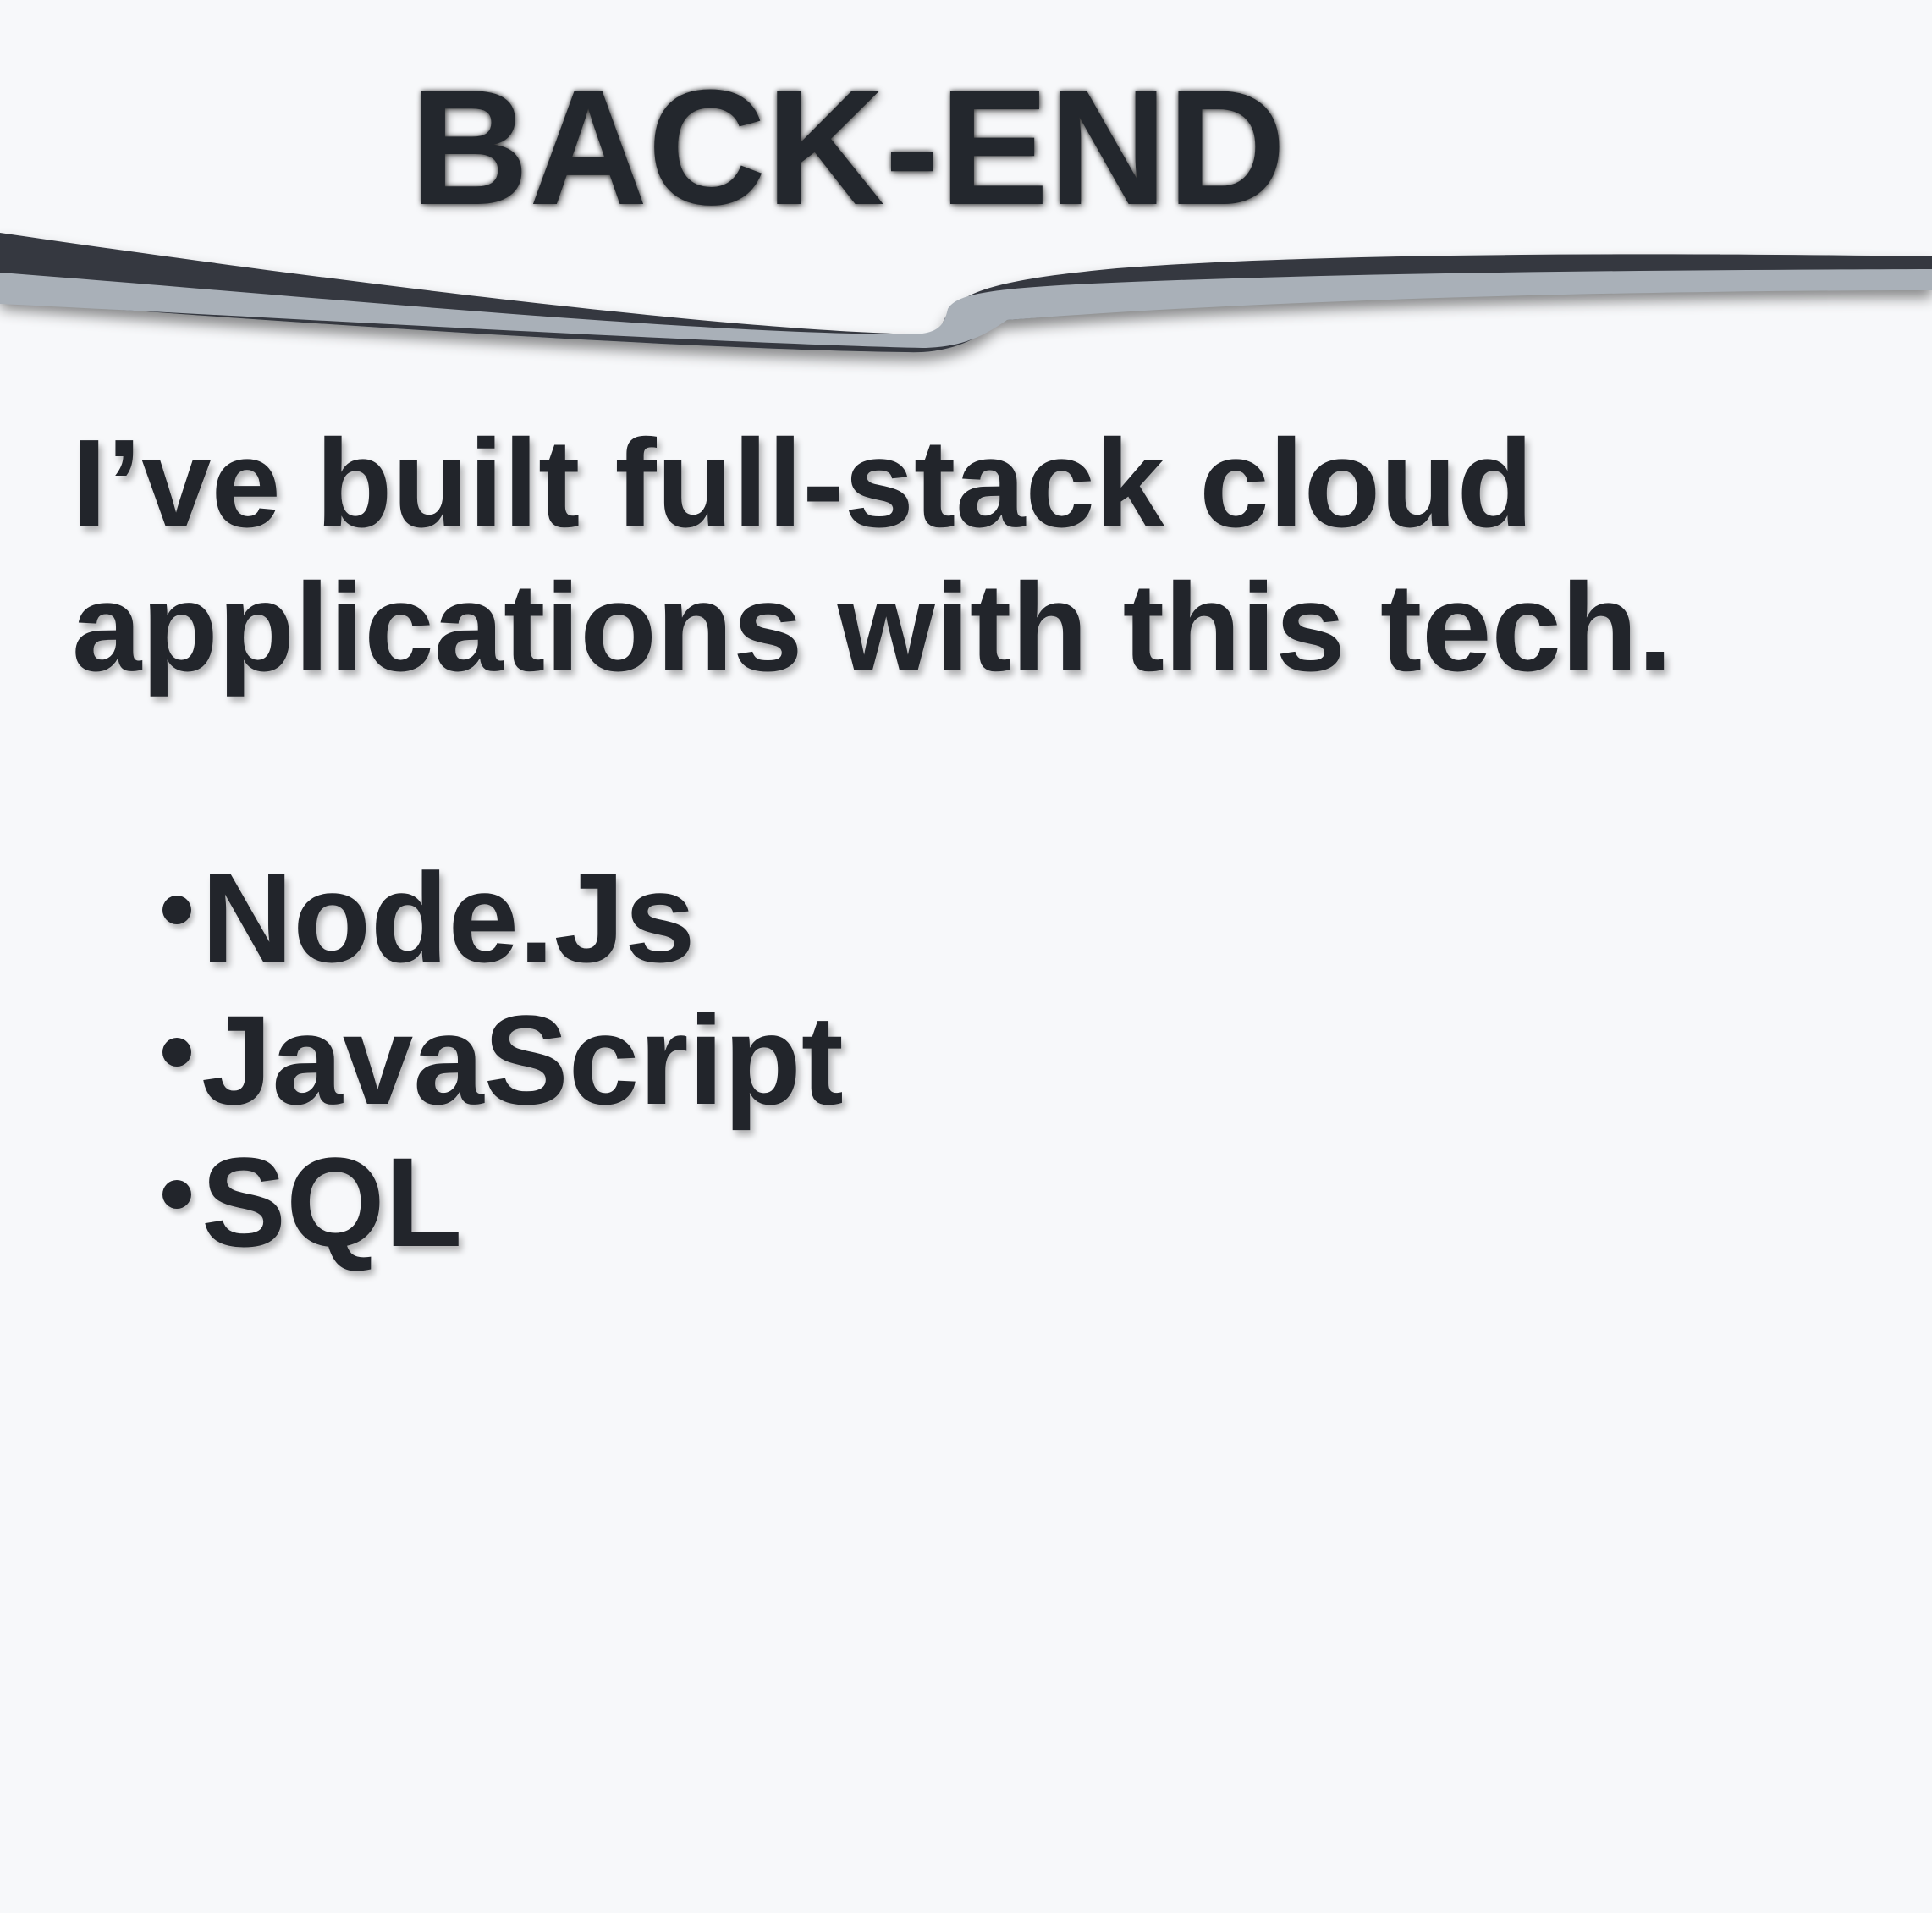  I want to click on tech-list: Node.Js JavaScript SQL, so click(503, 1059).